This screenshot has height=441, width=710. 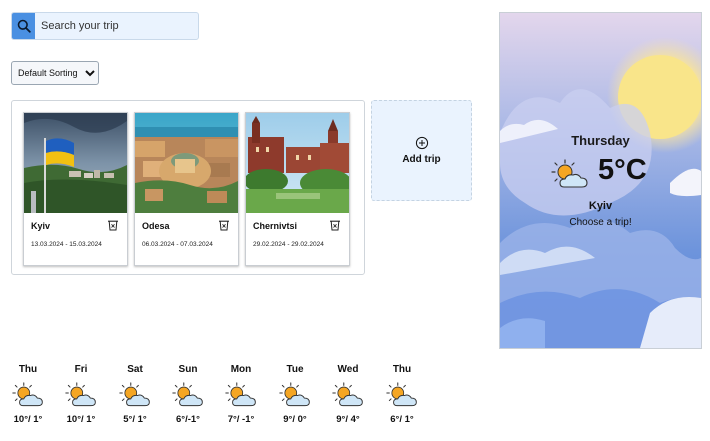 I want to click on trip-dates: 29.02.2024 - 29.02.2024, so click(x=288, y=244).